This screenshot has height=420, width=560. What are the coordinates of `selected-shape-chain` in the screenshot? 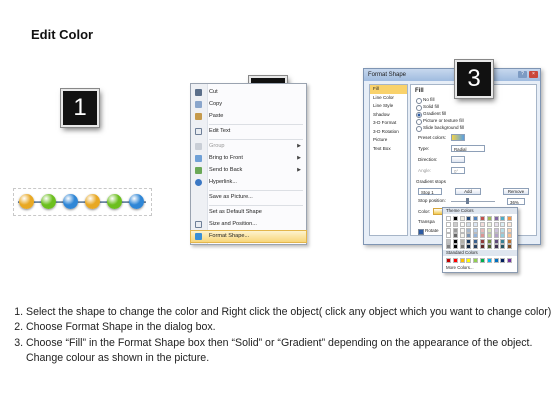 It's located at (82, 202).